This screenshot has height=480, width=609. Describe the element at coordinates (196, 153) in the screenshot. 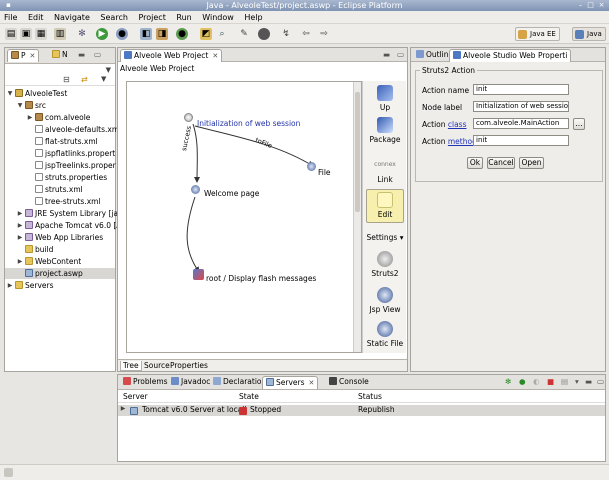

I see `edge-init-welcome` at that location.